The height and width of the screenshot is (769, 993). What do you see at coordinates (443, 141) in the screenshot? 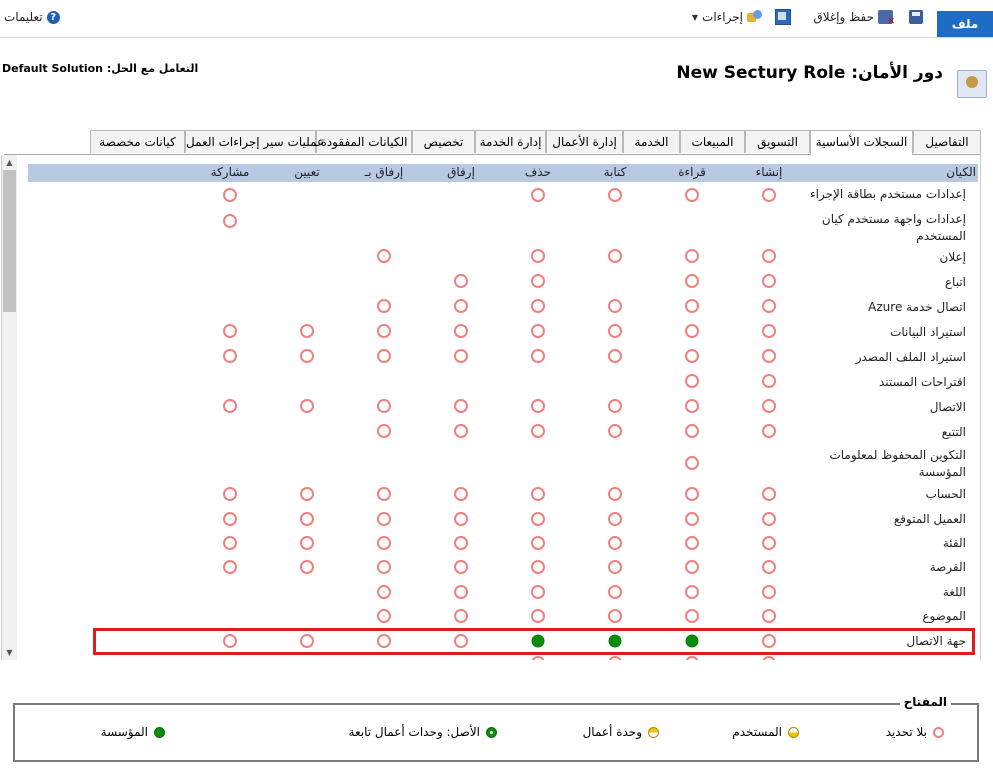
I see `tab-8: تخصيص` at bounding box center [443, 141].